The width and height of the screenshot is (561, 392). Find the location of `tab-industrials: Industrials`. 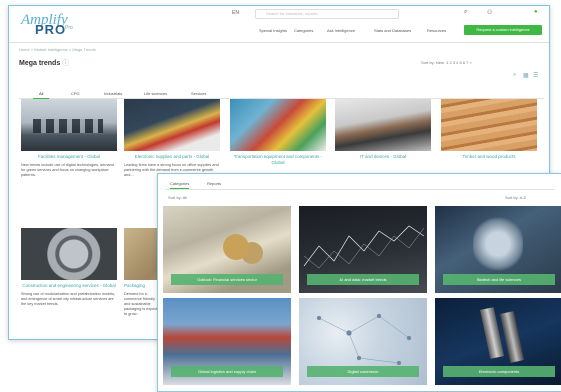

tab-industrials: Industrials is located at coordinates (113, 93).